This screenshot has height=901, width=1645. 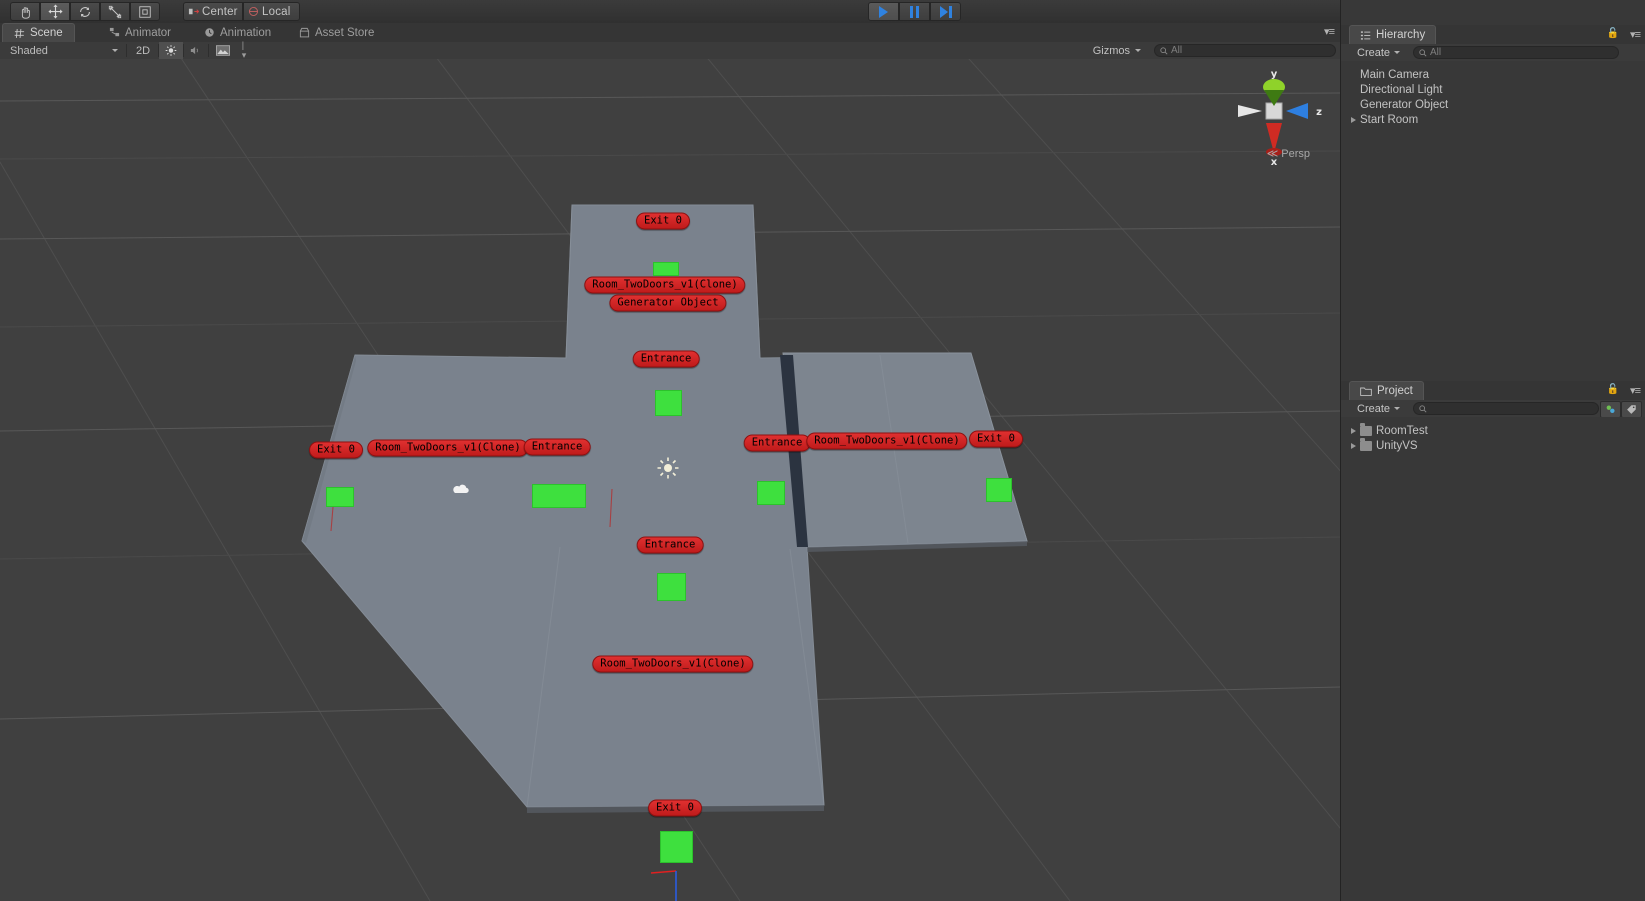 What do you see at coordinates (1397, 445) in the screenshot?
I see `project-item-label: UnityVS` at bounding box center [1397, 445].